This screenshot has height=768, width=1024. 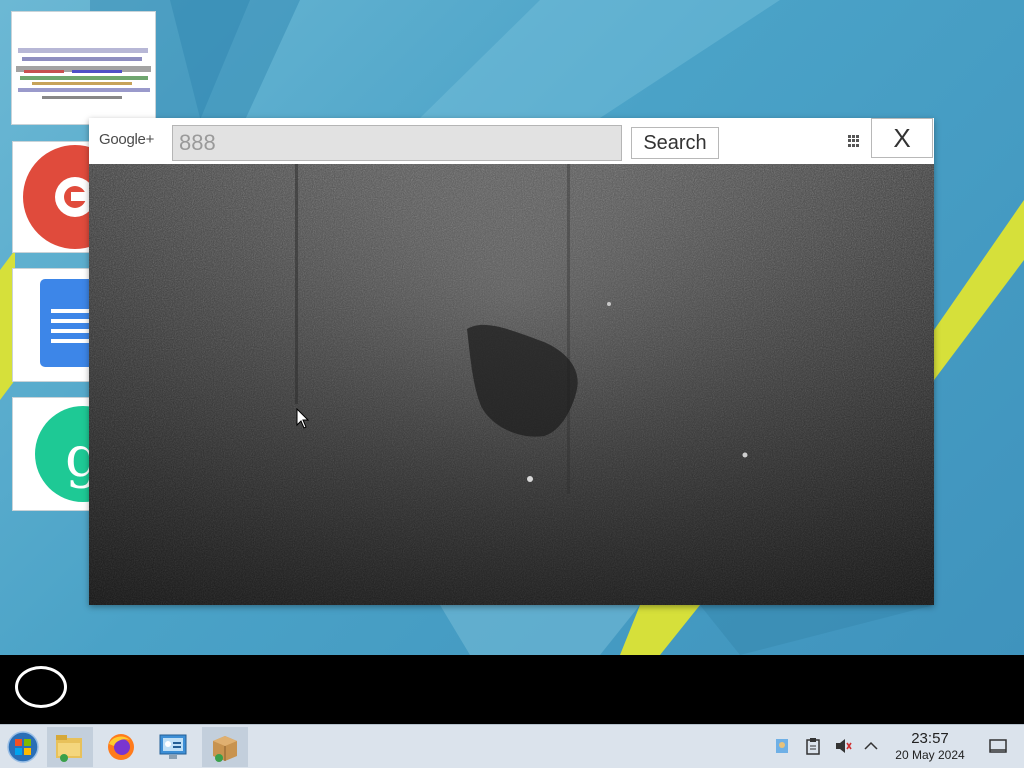 I want to click on folder-icon, so click(x=69, y=748).